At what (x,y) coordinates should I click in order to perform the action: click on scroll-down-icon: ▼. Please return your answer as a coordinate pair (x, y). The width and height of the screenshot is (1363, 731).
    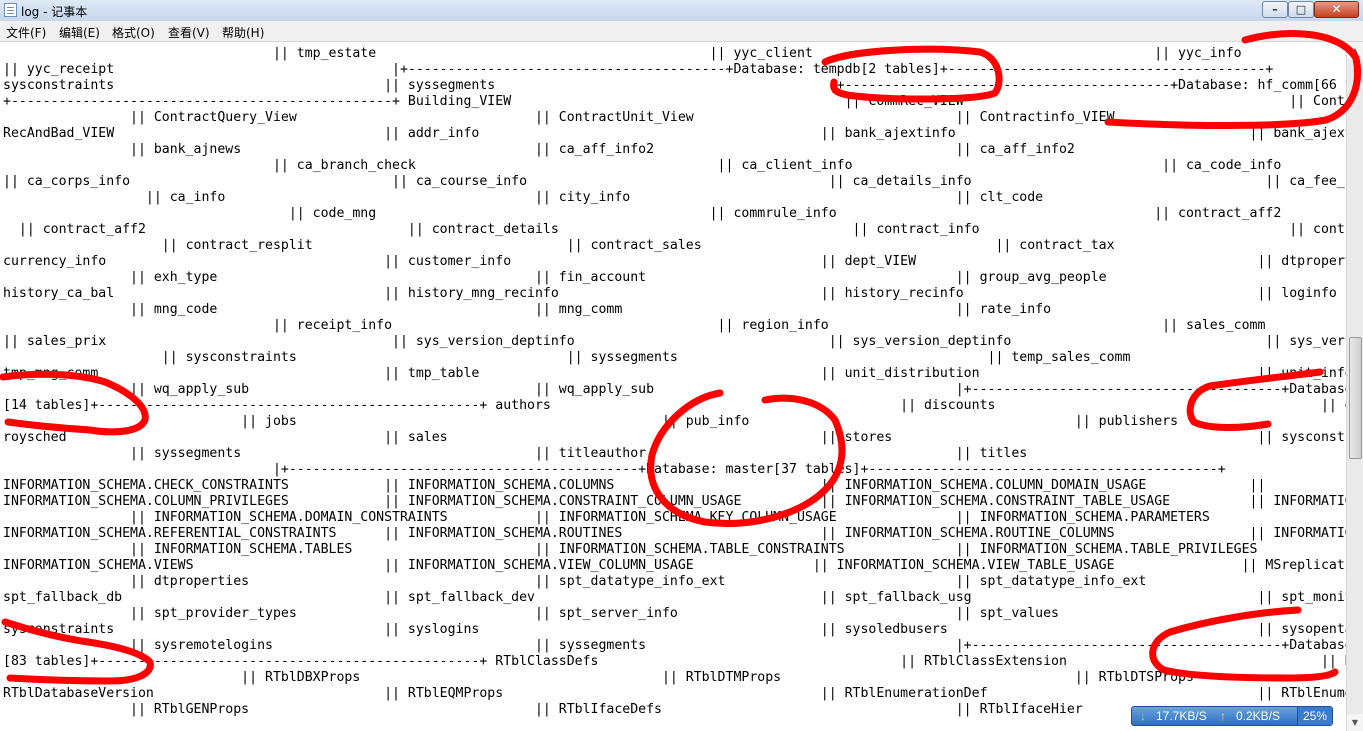
    Looking at the image, I should click on (1355, 722).